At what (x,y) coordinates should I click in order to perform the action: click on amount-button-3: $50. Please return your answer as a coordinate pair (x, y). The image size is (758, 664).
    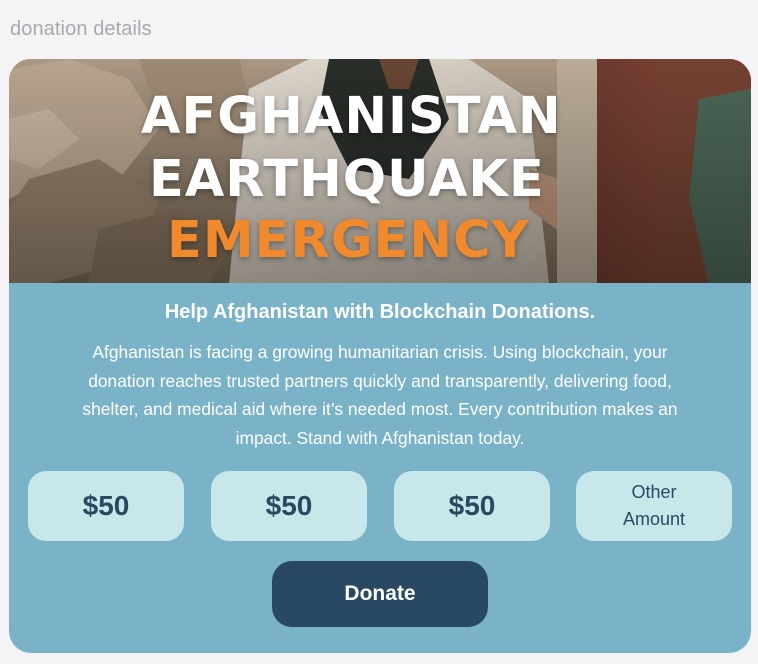
    Looking at the image, I should click on (472, 506).